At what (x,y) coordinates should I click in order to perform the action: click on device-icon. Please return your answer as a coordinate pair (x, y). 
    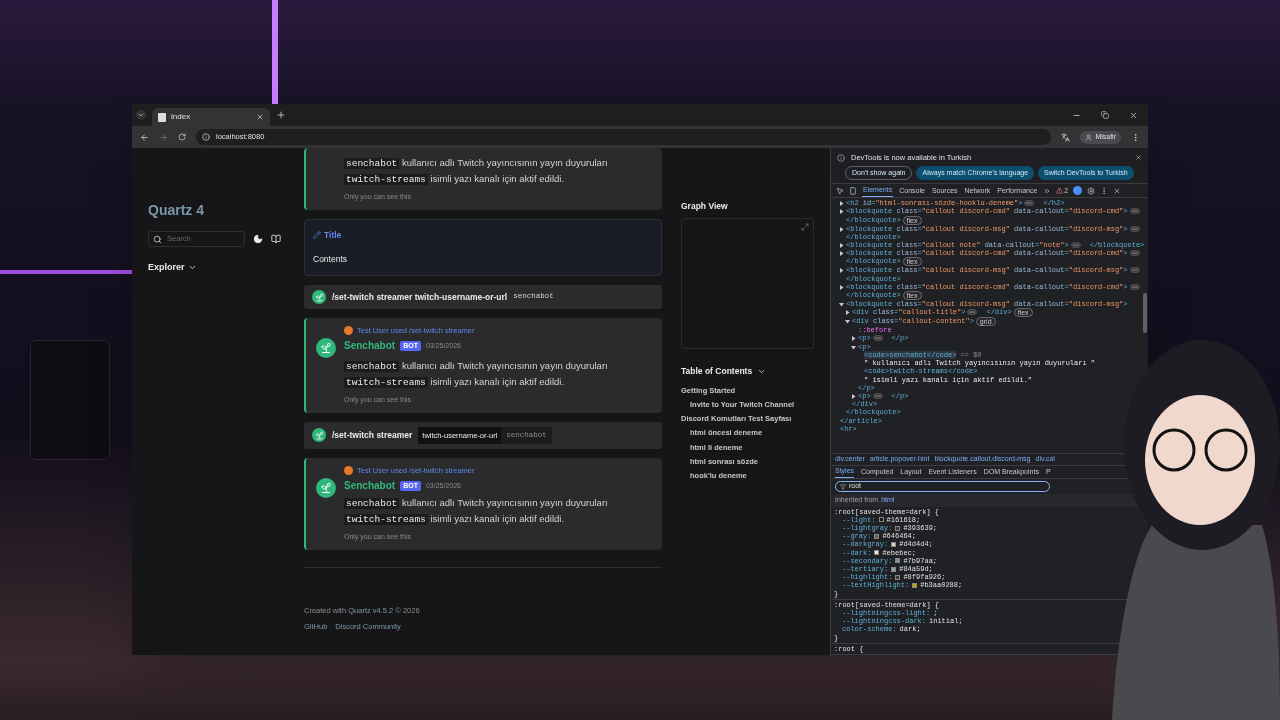
    Looking at the image, I should click on (853, 190).